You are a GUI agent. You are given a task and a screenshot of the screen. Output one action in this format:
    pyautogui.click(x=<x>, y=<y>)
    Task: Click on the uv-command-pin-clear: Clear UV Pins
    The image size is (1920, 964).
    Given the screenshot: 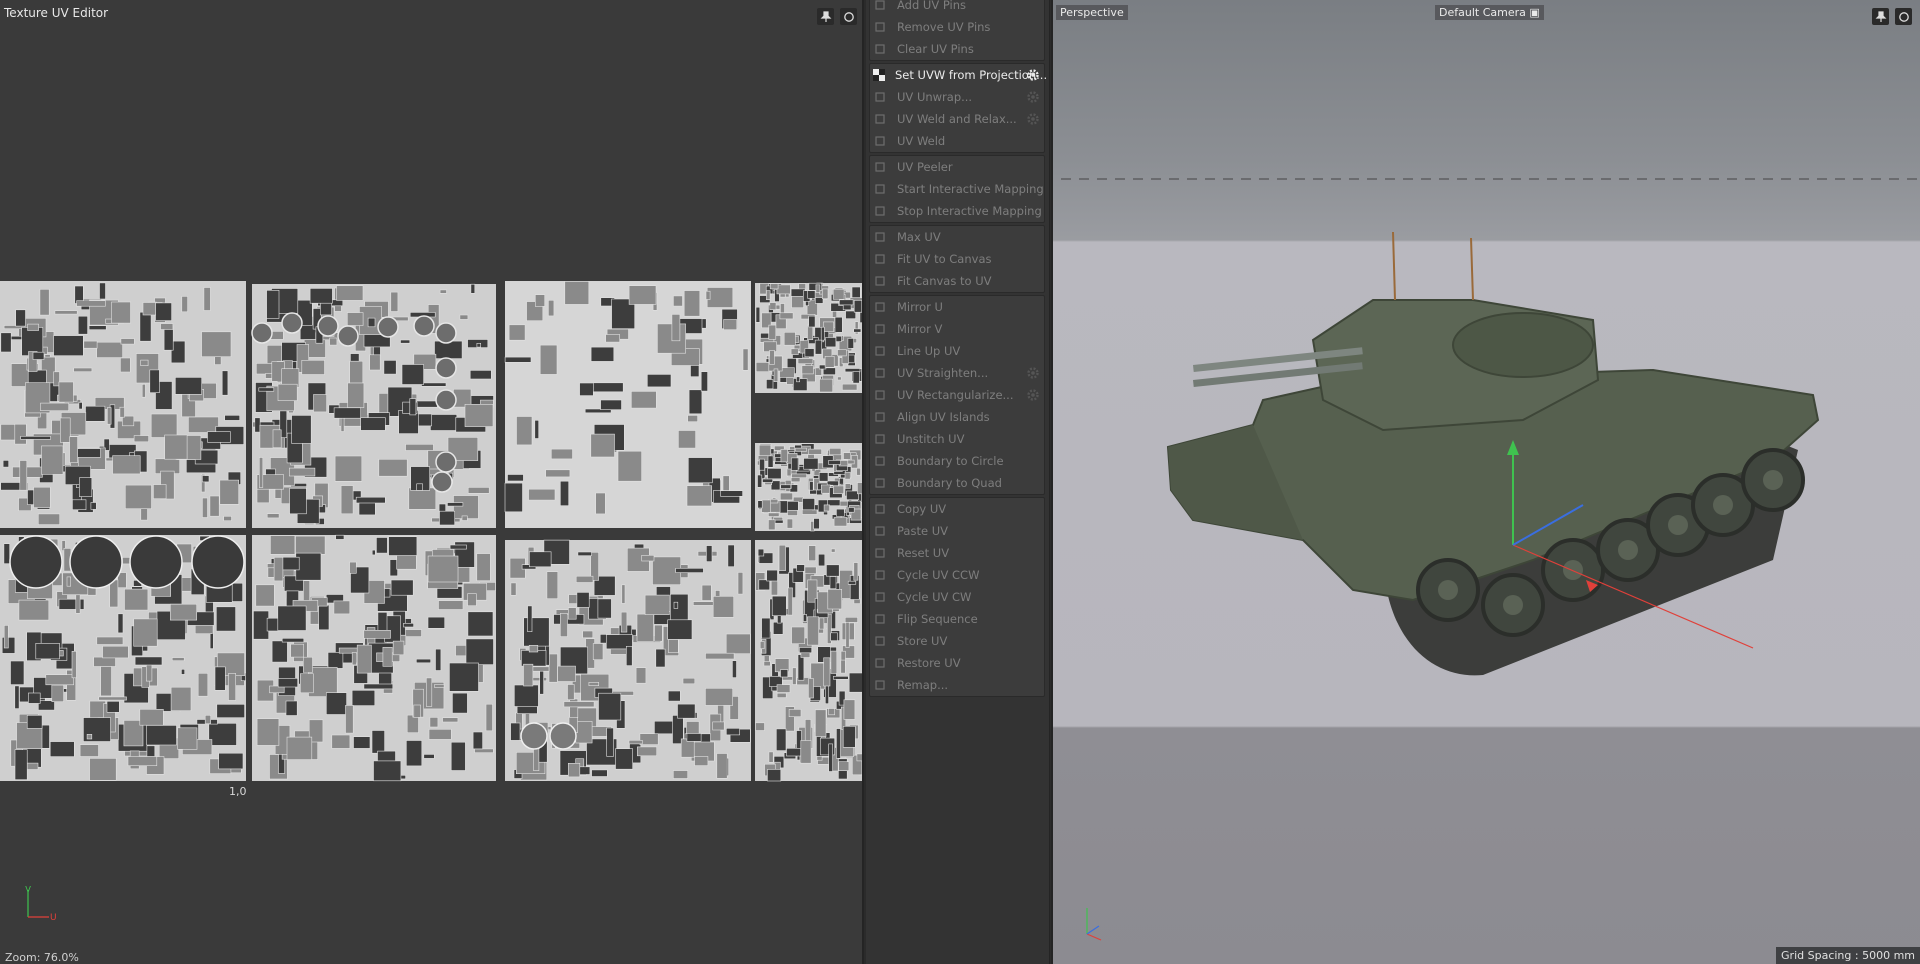 What is the action you would take?
    pyautogui.click(x=957, y=49)
    